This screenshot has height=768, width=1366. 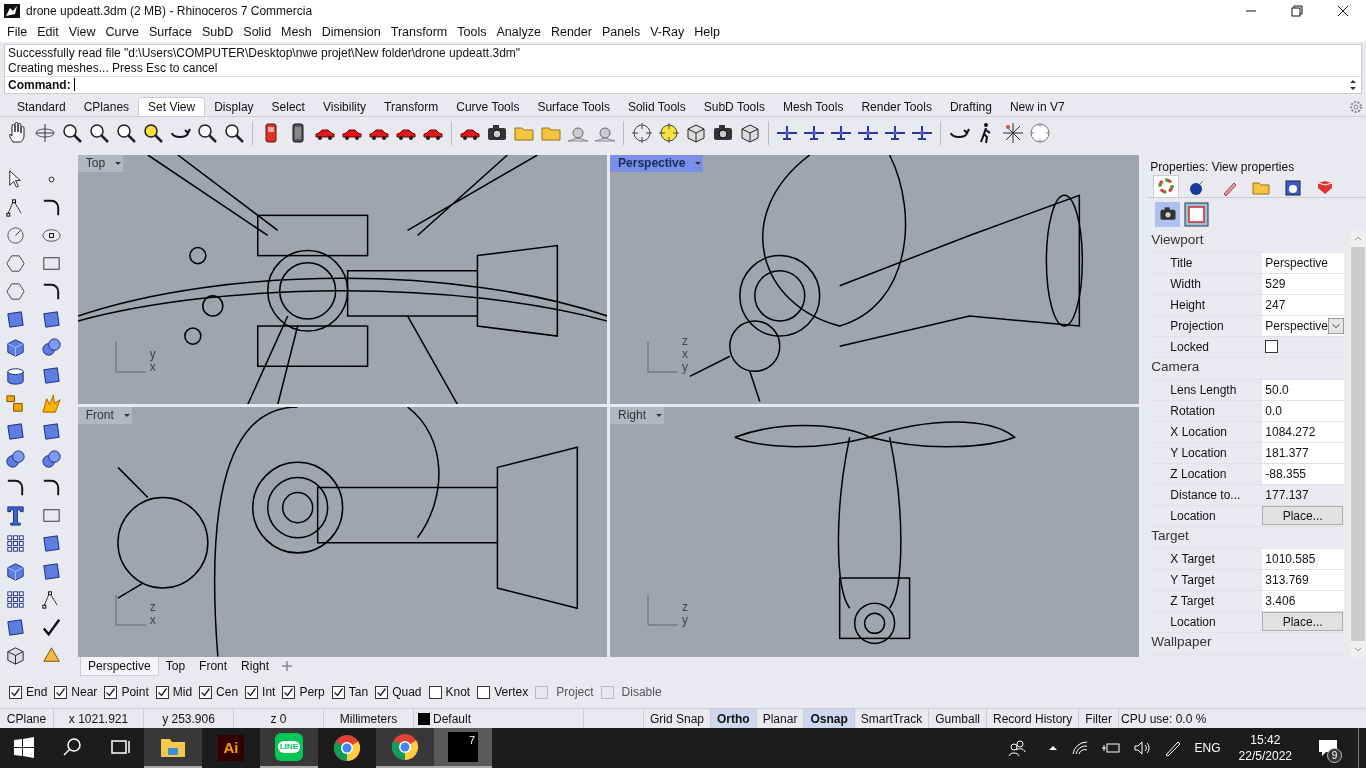 I want to click on status-toggle: Ortho, so click(x=733, y=718).